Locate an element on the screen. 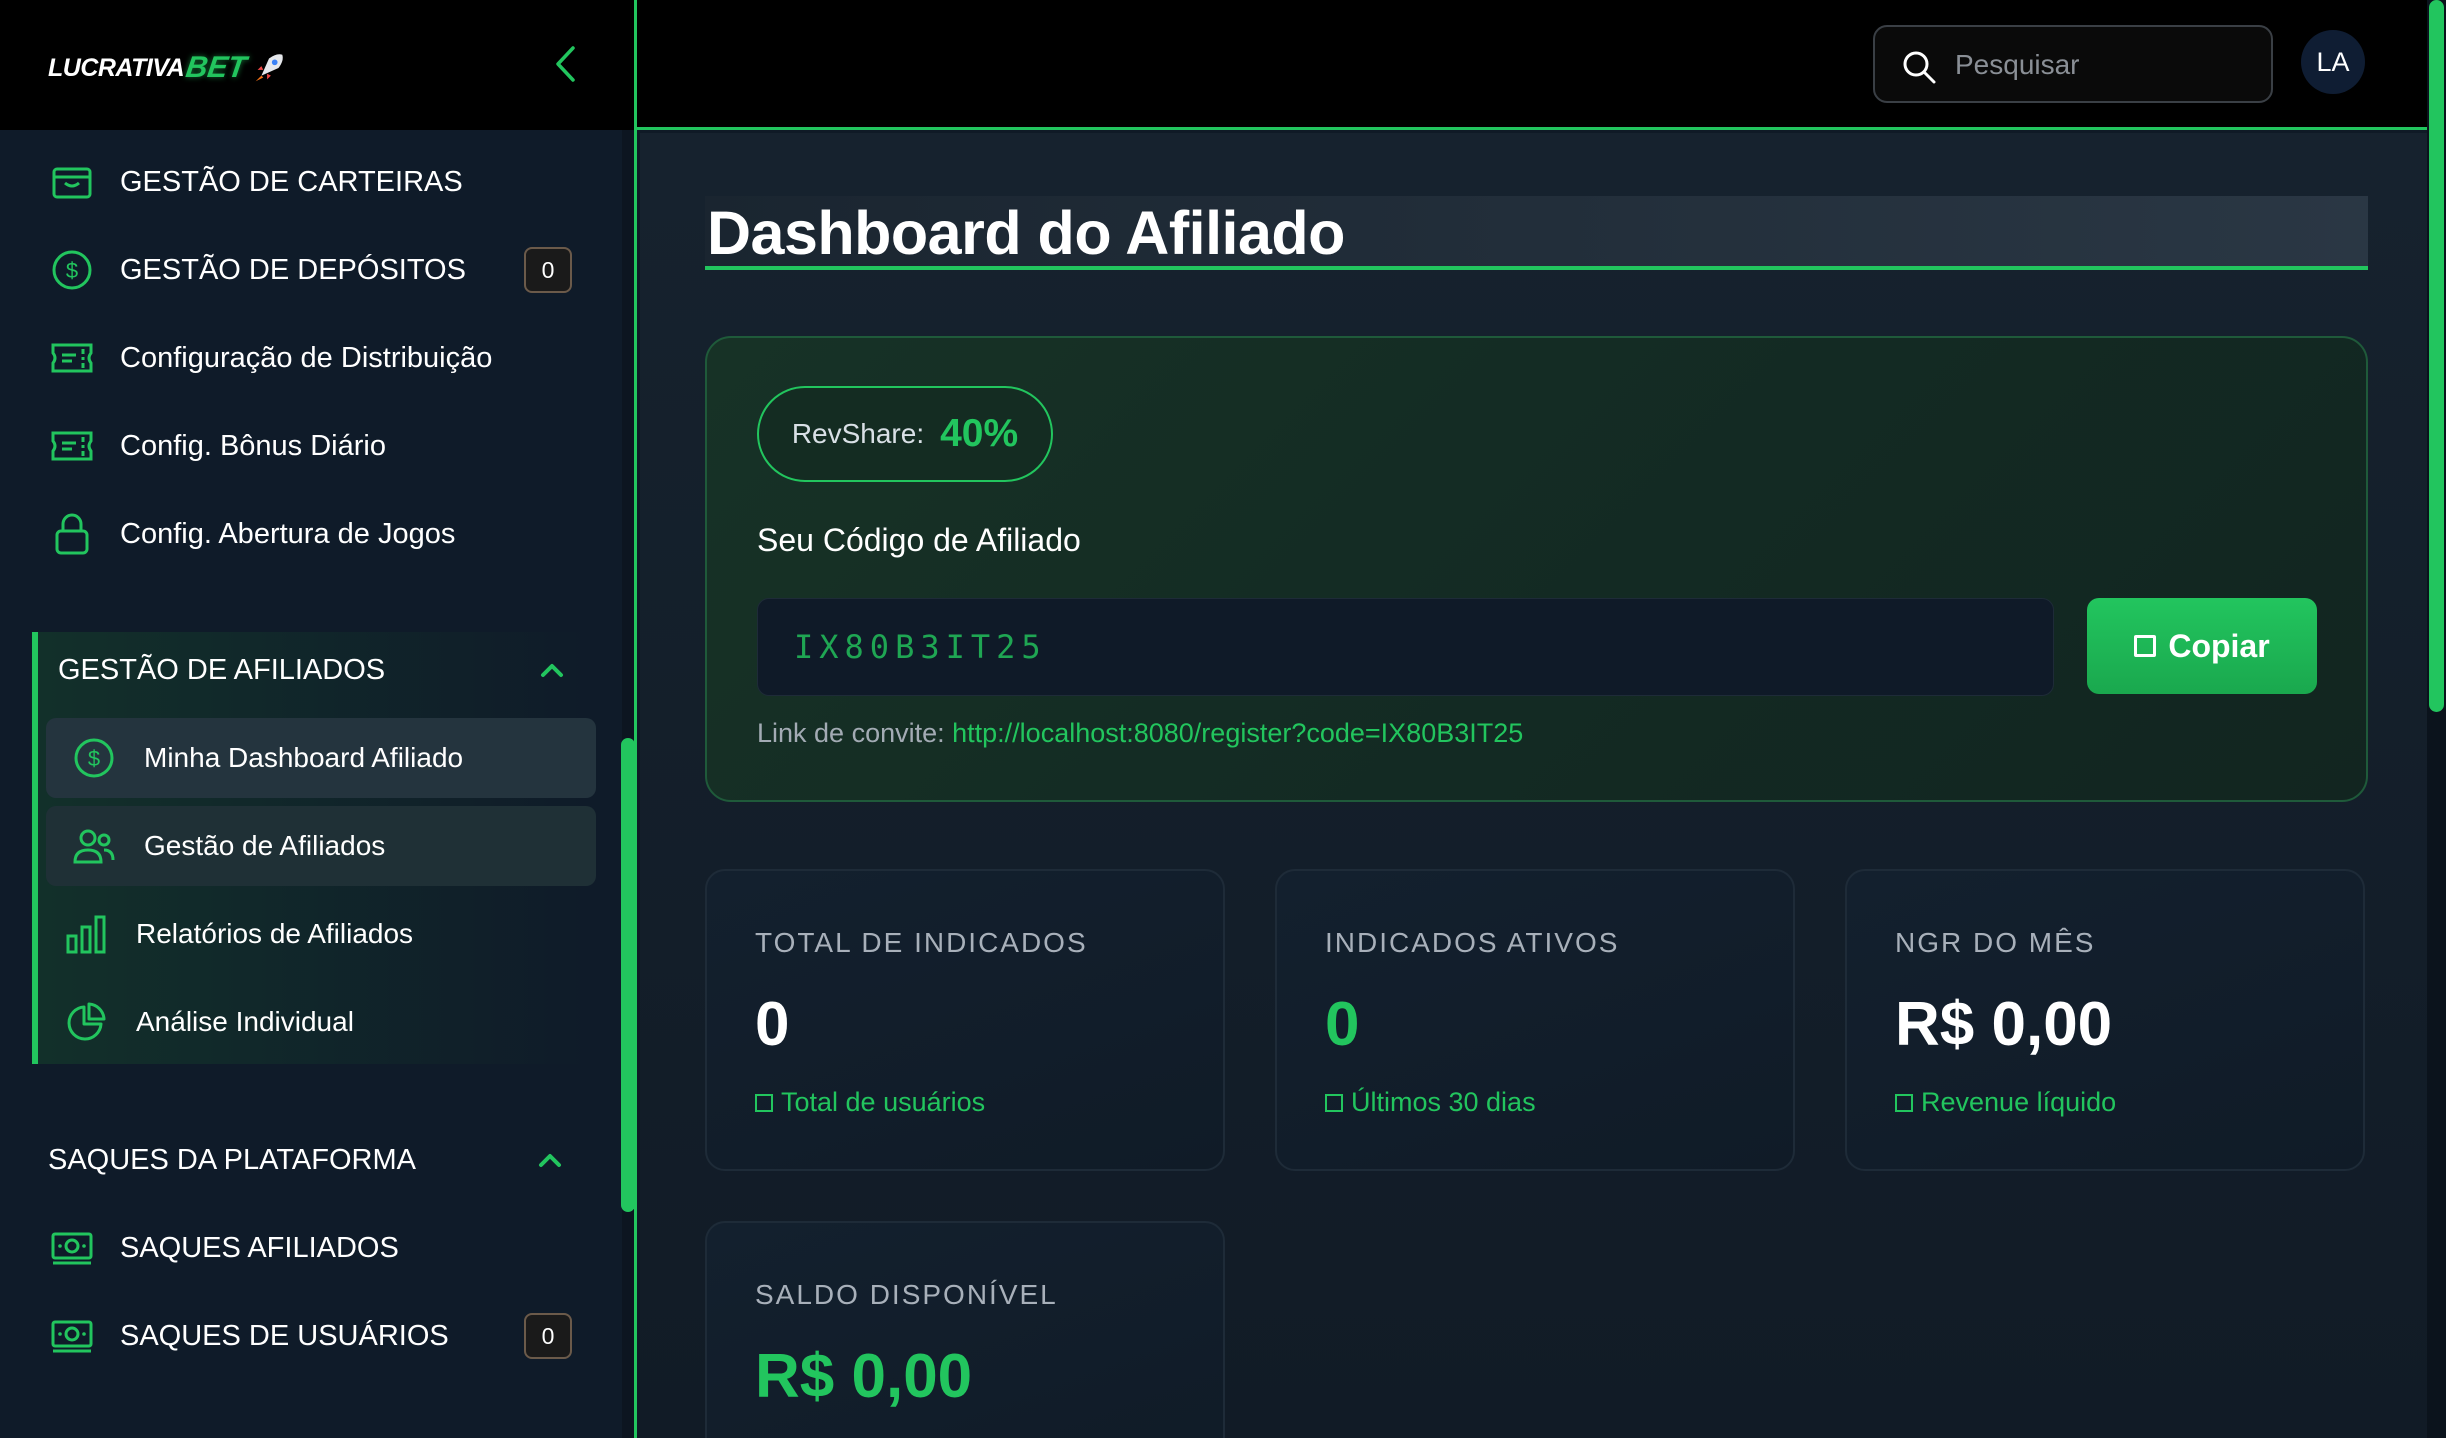  rocket-icon is located at coordinates (269, 68).